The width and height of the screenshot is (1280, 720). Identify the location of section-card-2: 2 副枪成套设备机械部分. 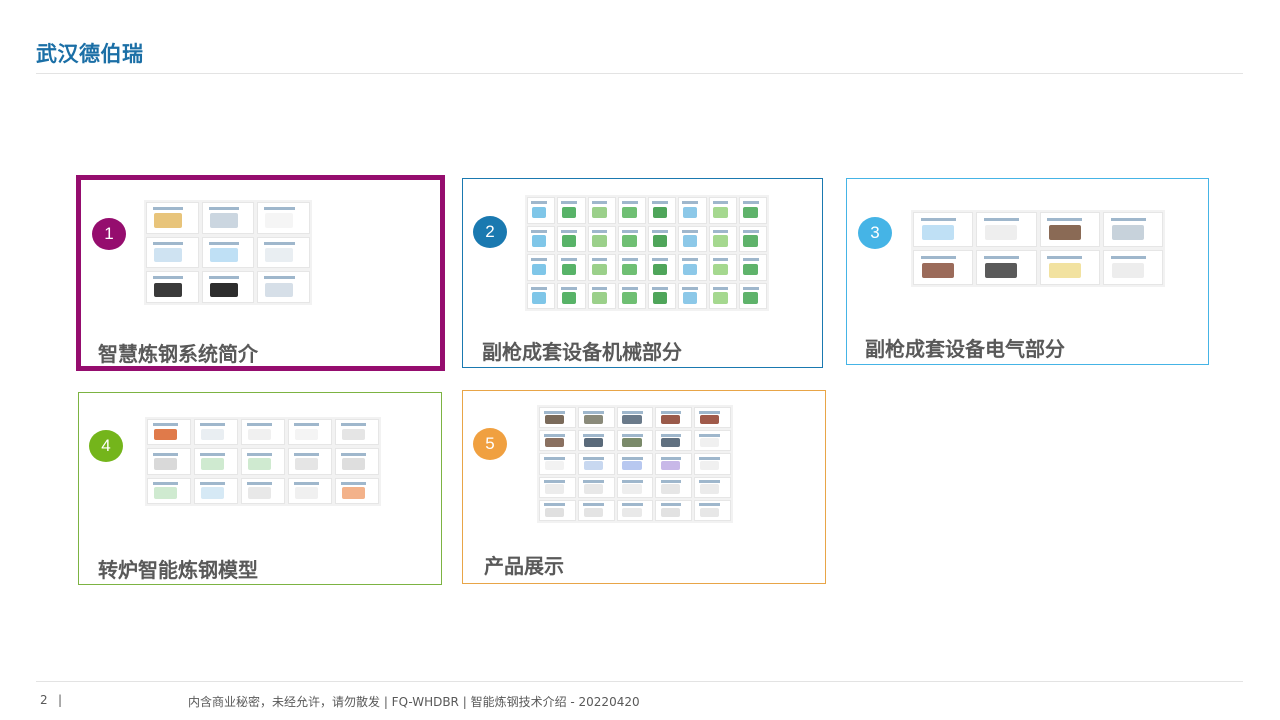
(642, 273).